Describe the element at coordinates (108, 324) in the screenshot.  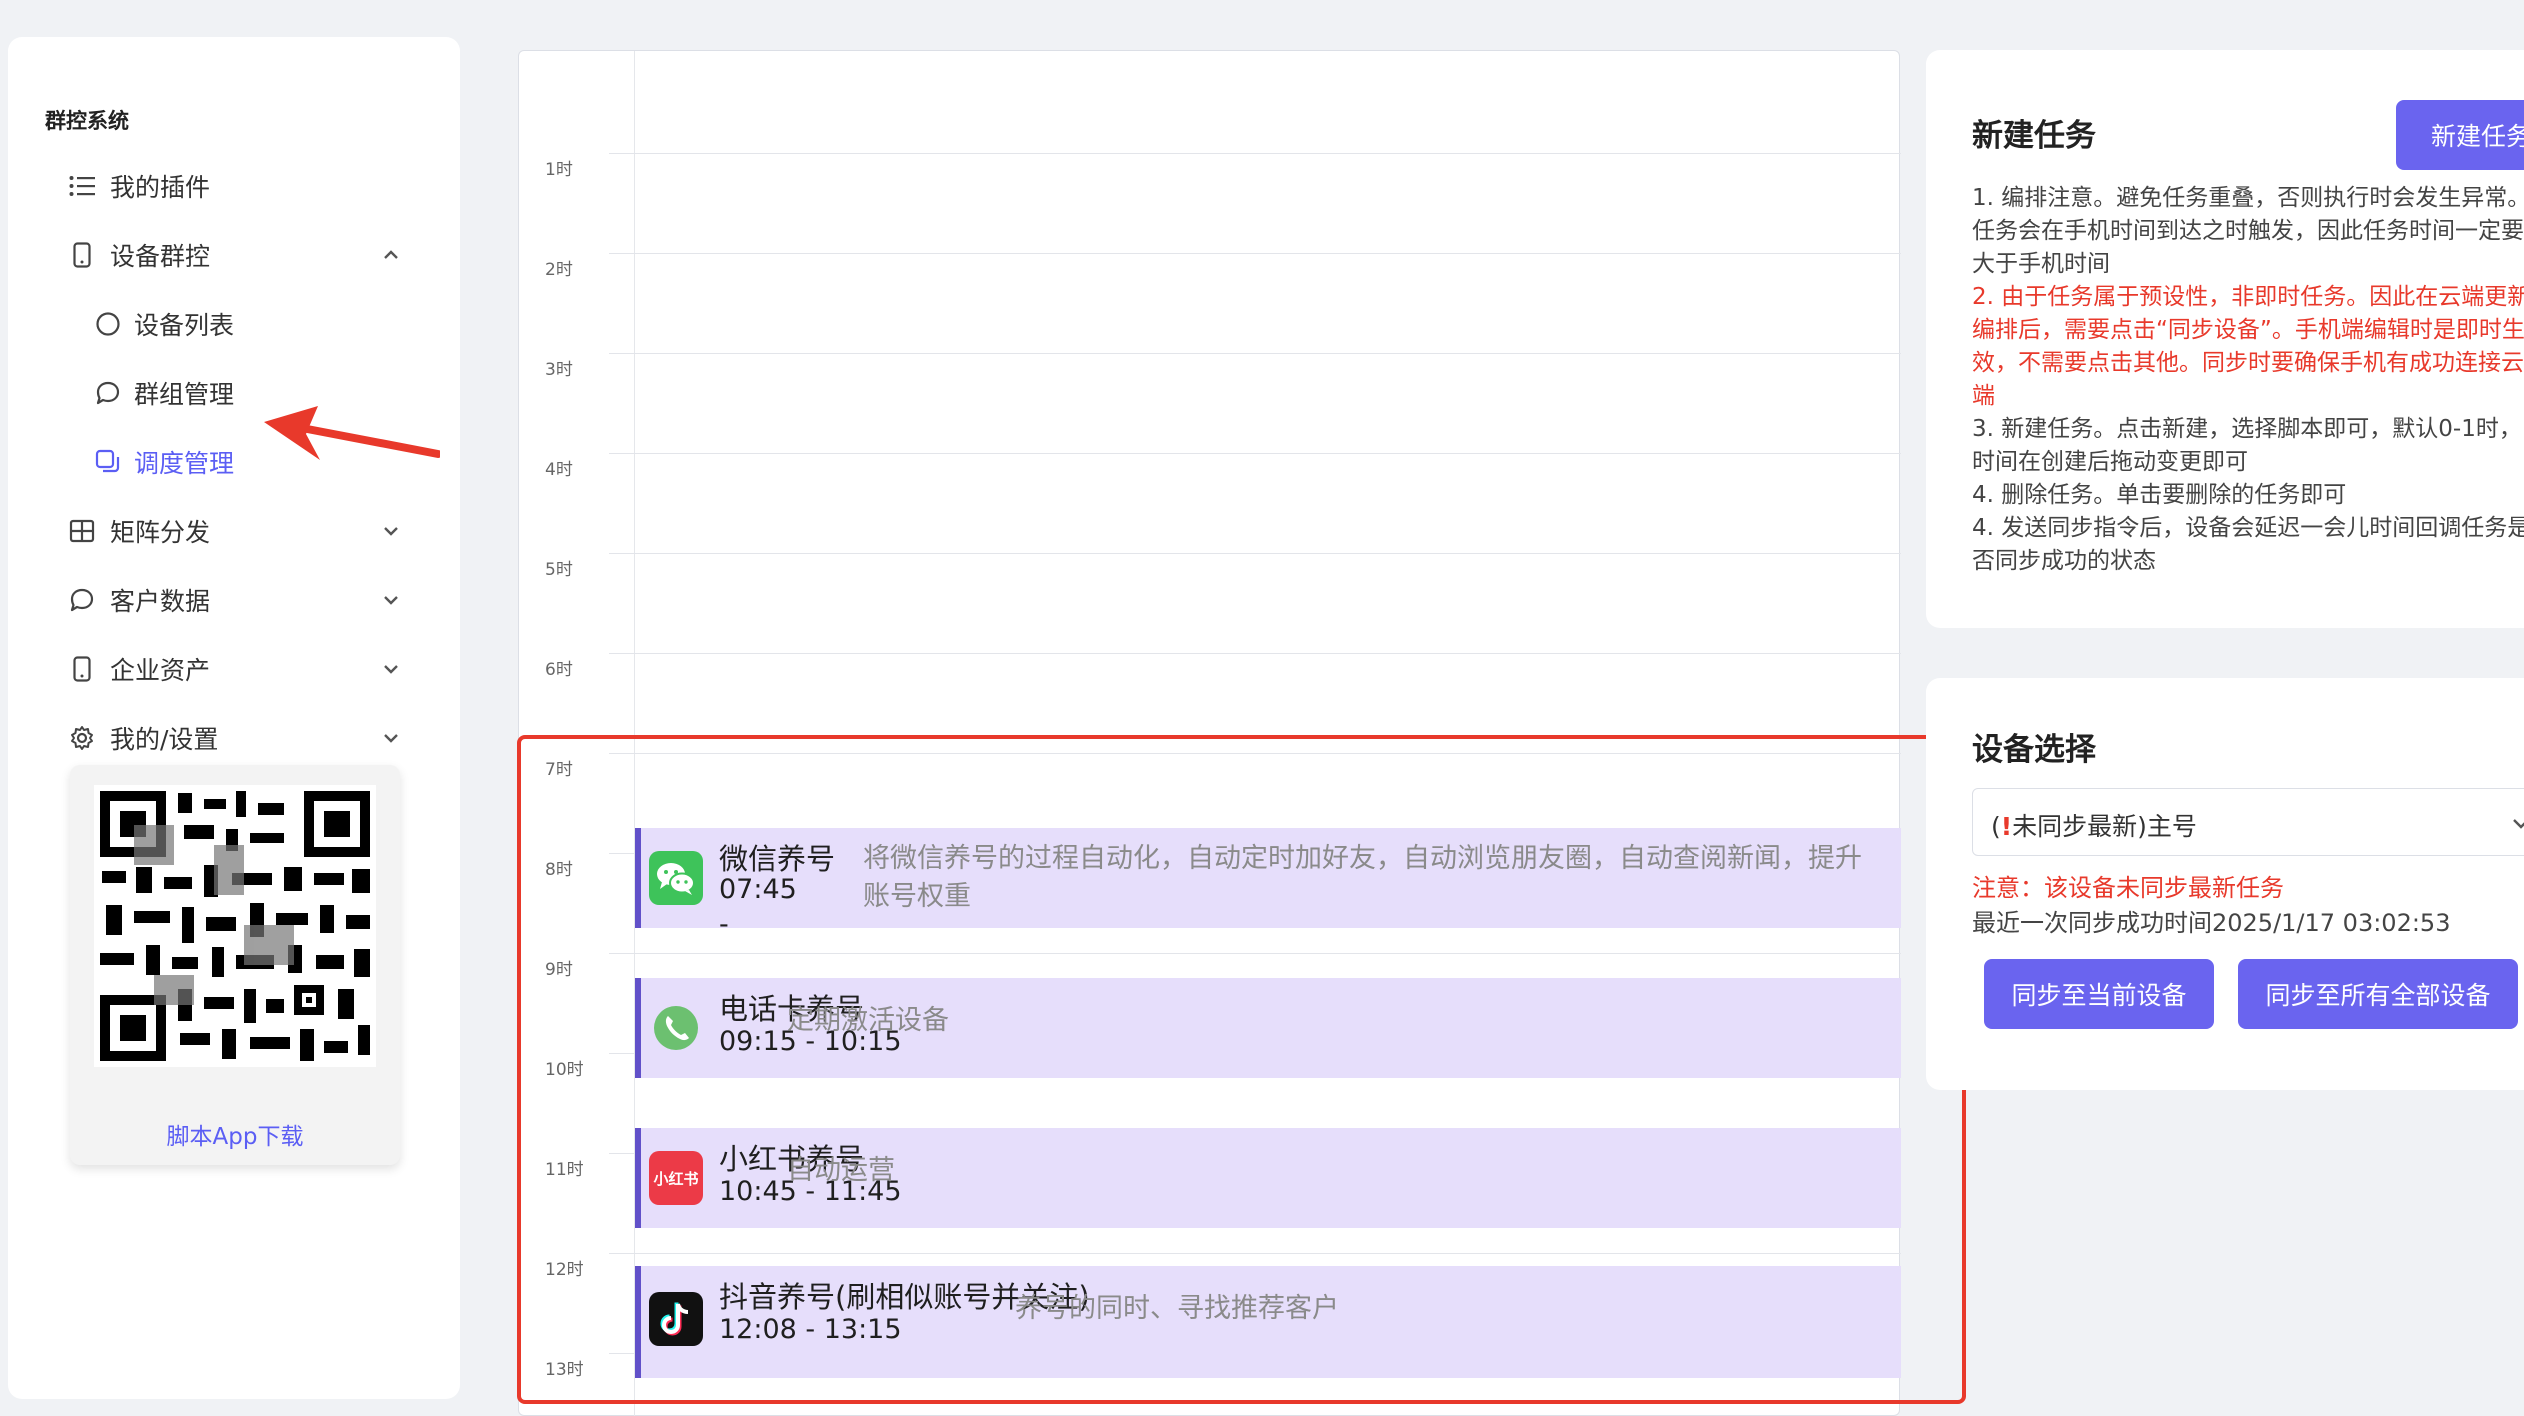
I see `circle-icon` at that location.